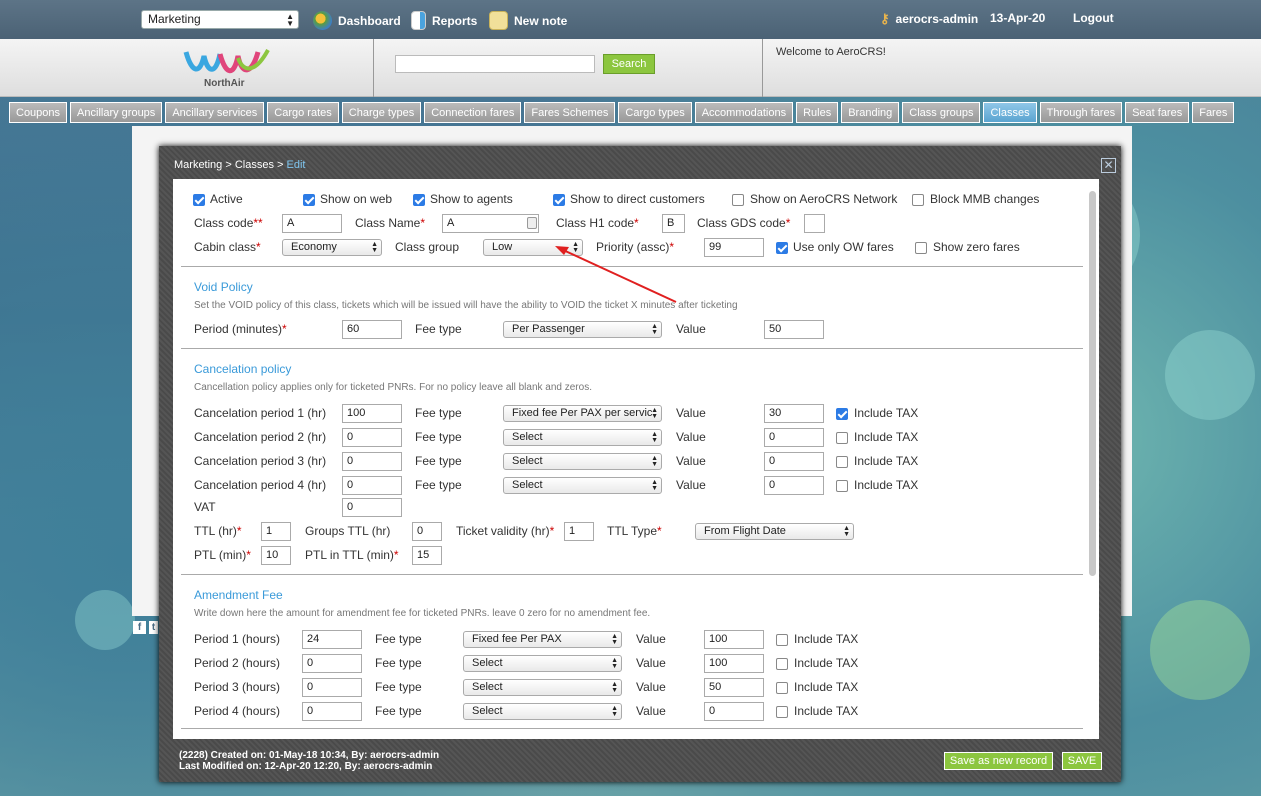 The width and height of the screenshot is (1261, 796). I want to click on show-agents-checkbox, so click(419, 200).